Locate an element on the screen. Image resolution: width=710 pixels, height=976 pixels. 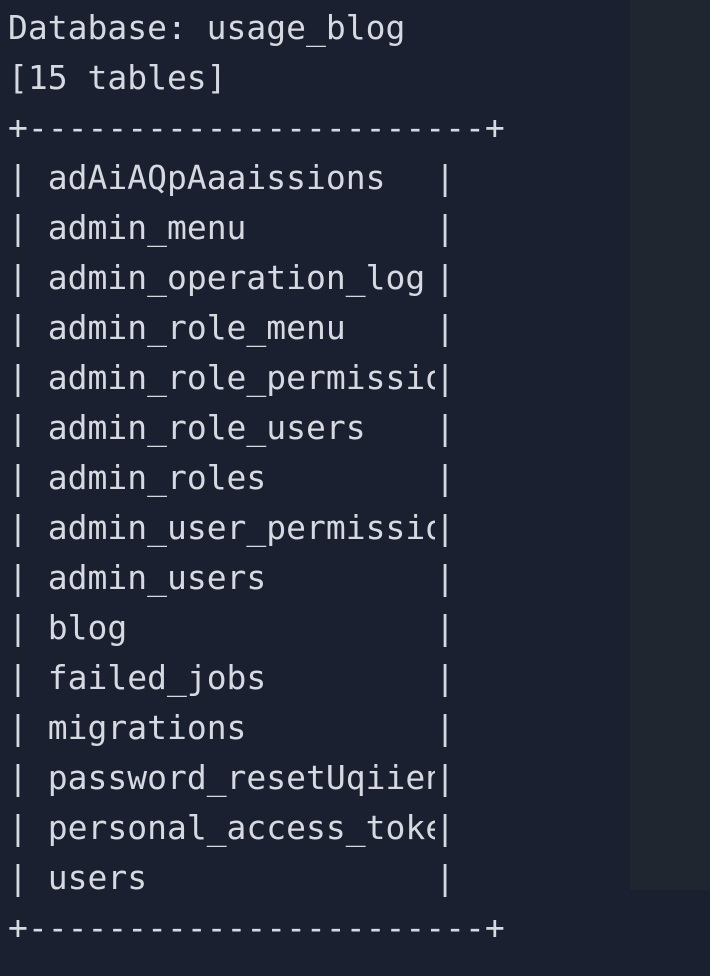
table-name: admin_operation_log is located at coordinates (236, 277).